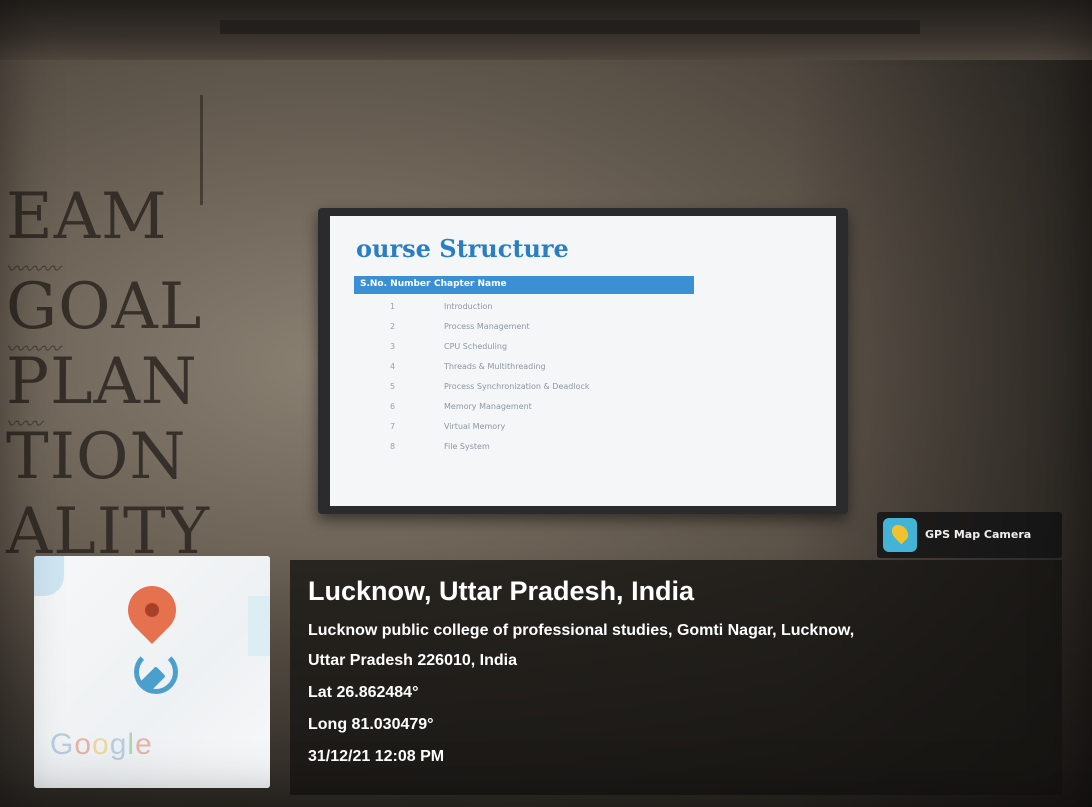  I want to click on gps-map-camera-badge: GPS Map Camera, so click(969, 535).